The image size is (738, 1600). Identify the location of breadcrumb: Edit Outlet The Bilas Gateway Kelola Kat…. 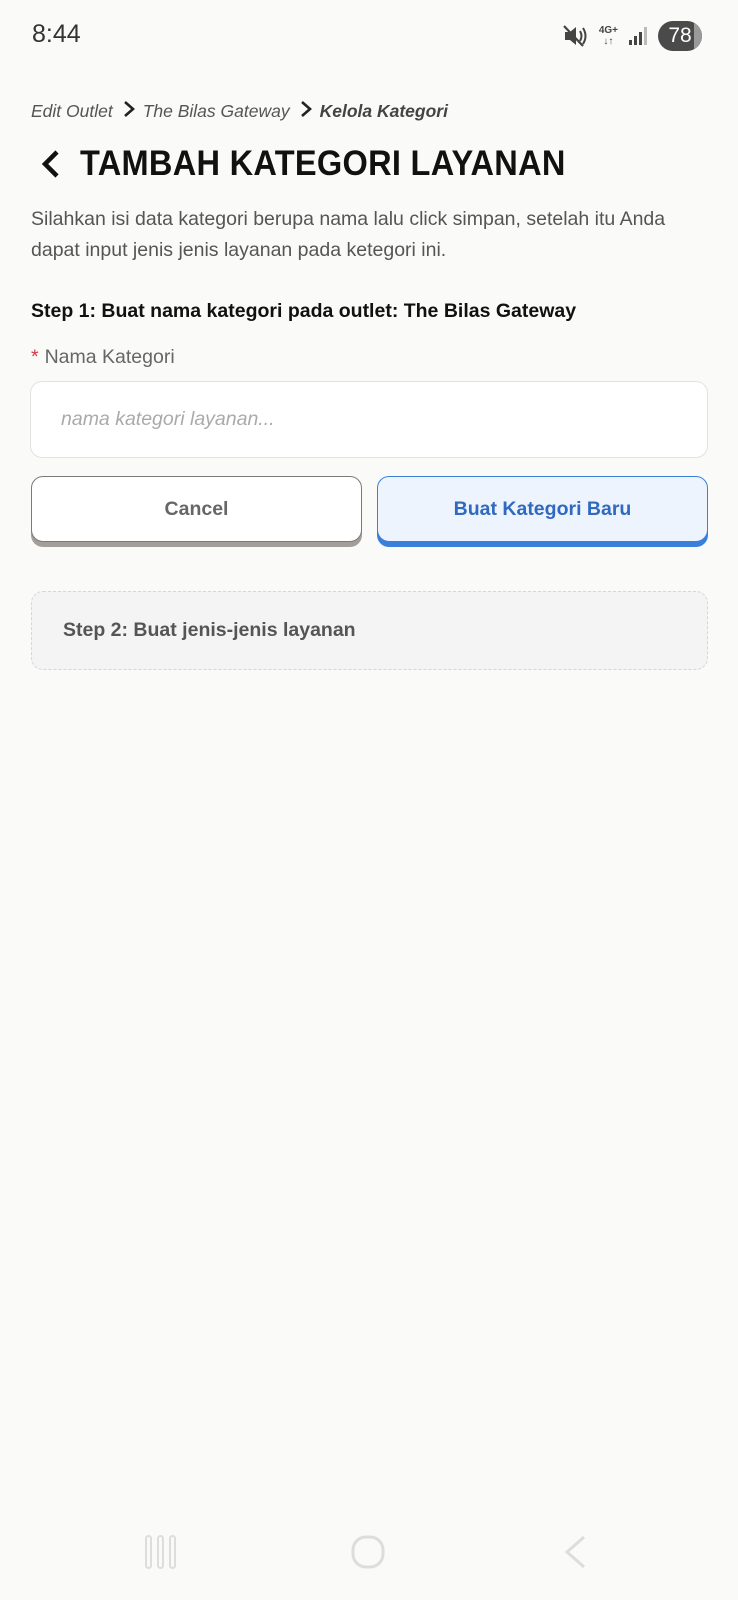
(239, 111).